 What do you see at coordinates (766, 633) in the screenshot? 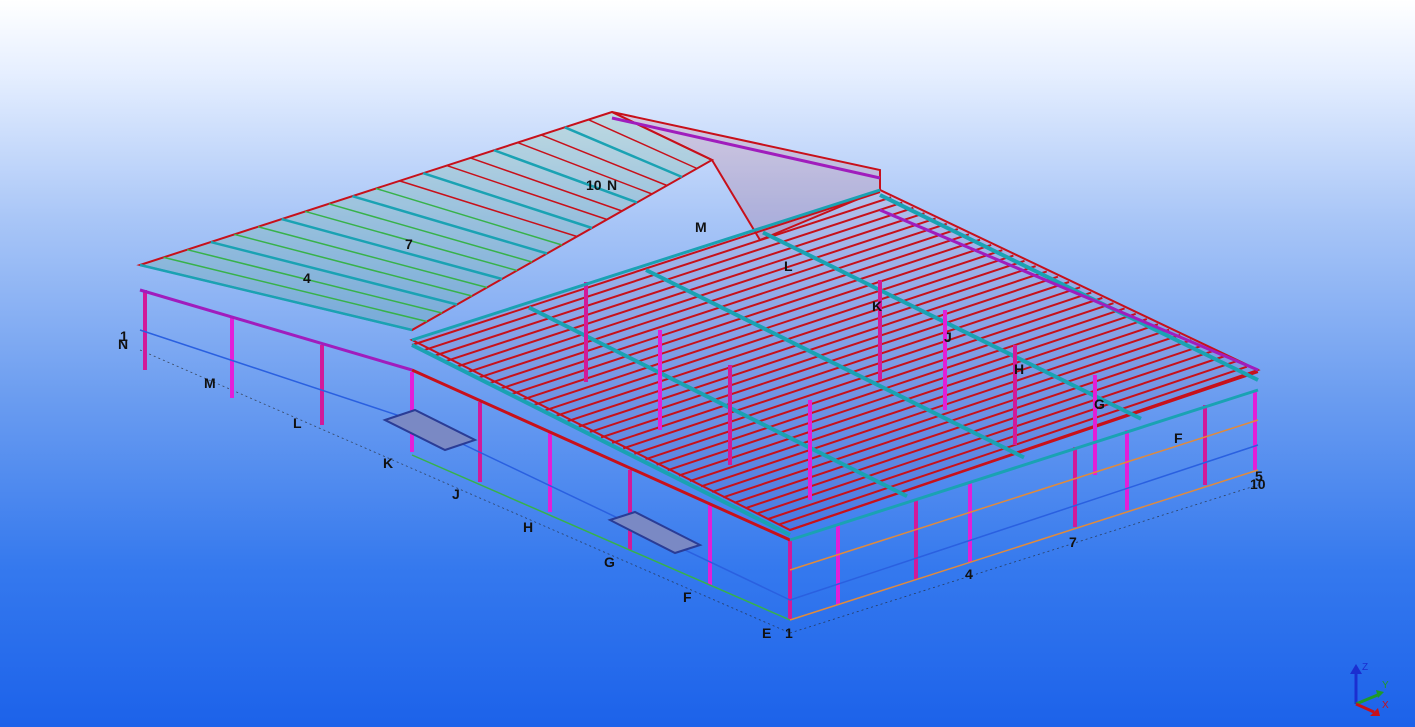
I see `grid-label-E-left: E` at bounding box center [766, 633].